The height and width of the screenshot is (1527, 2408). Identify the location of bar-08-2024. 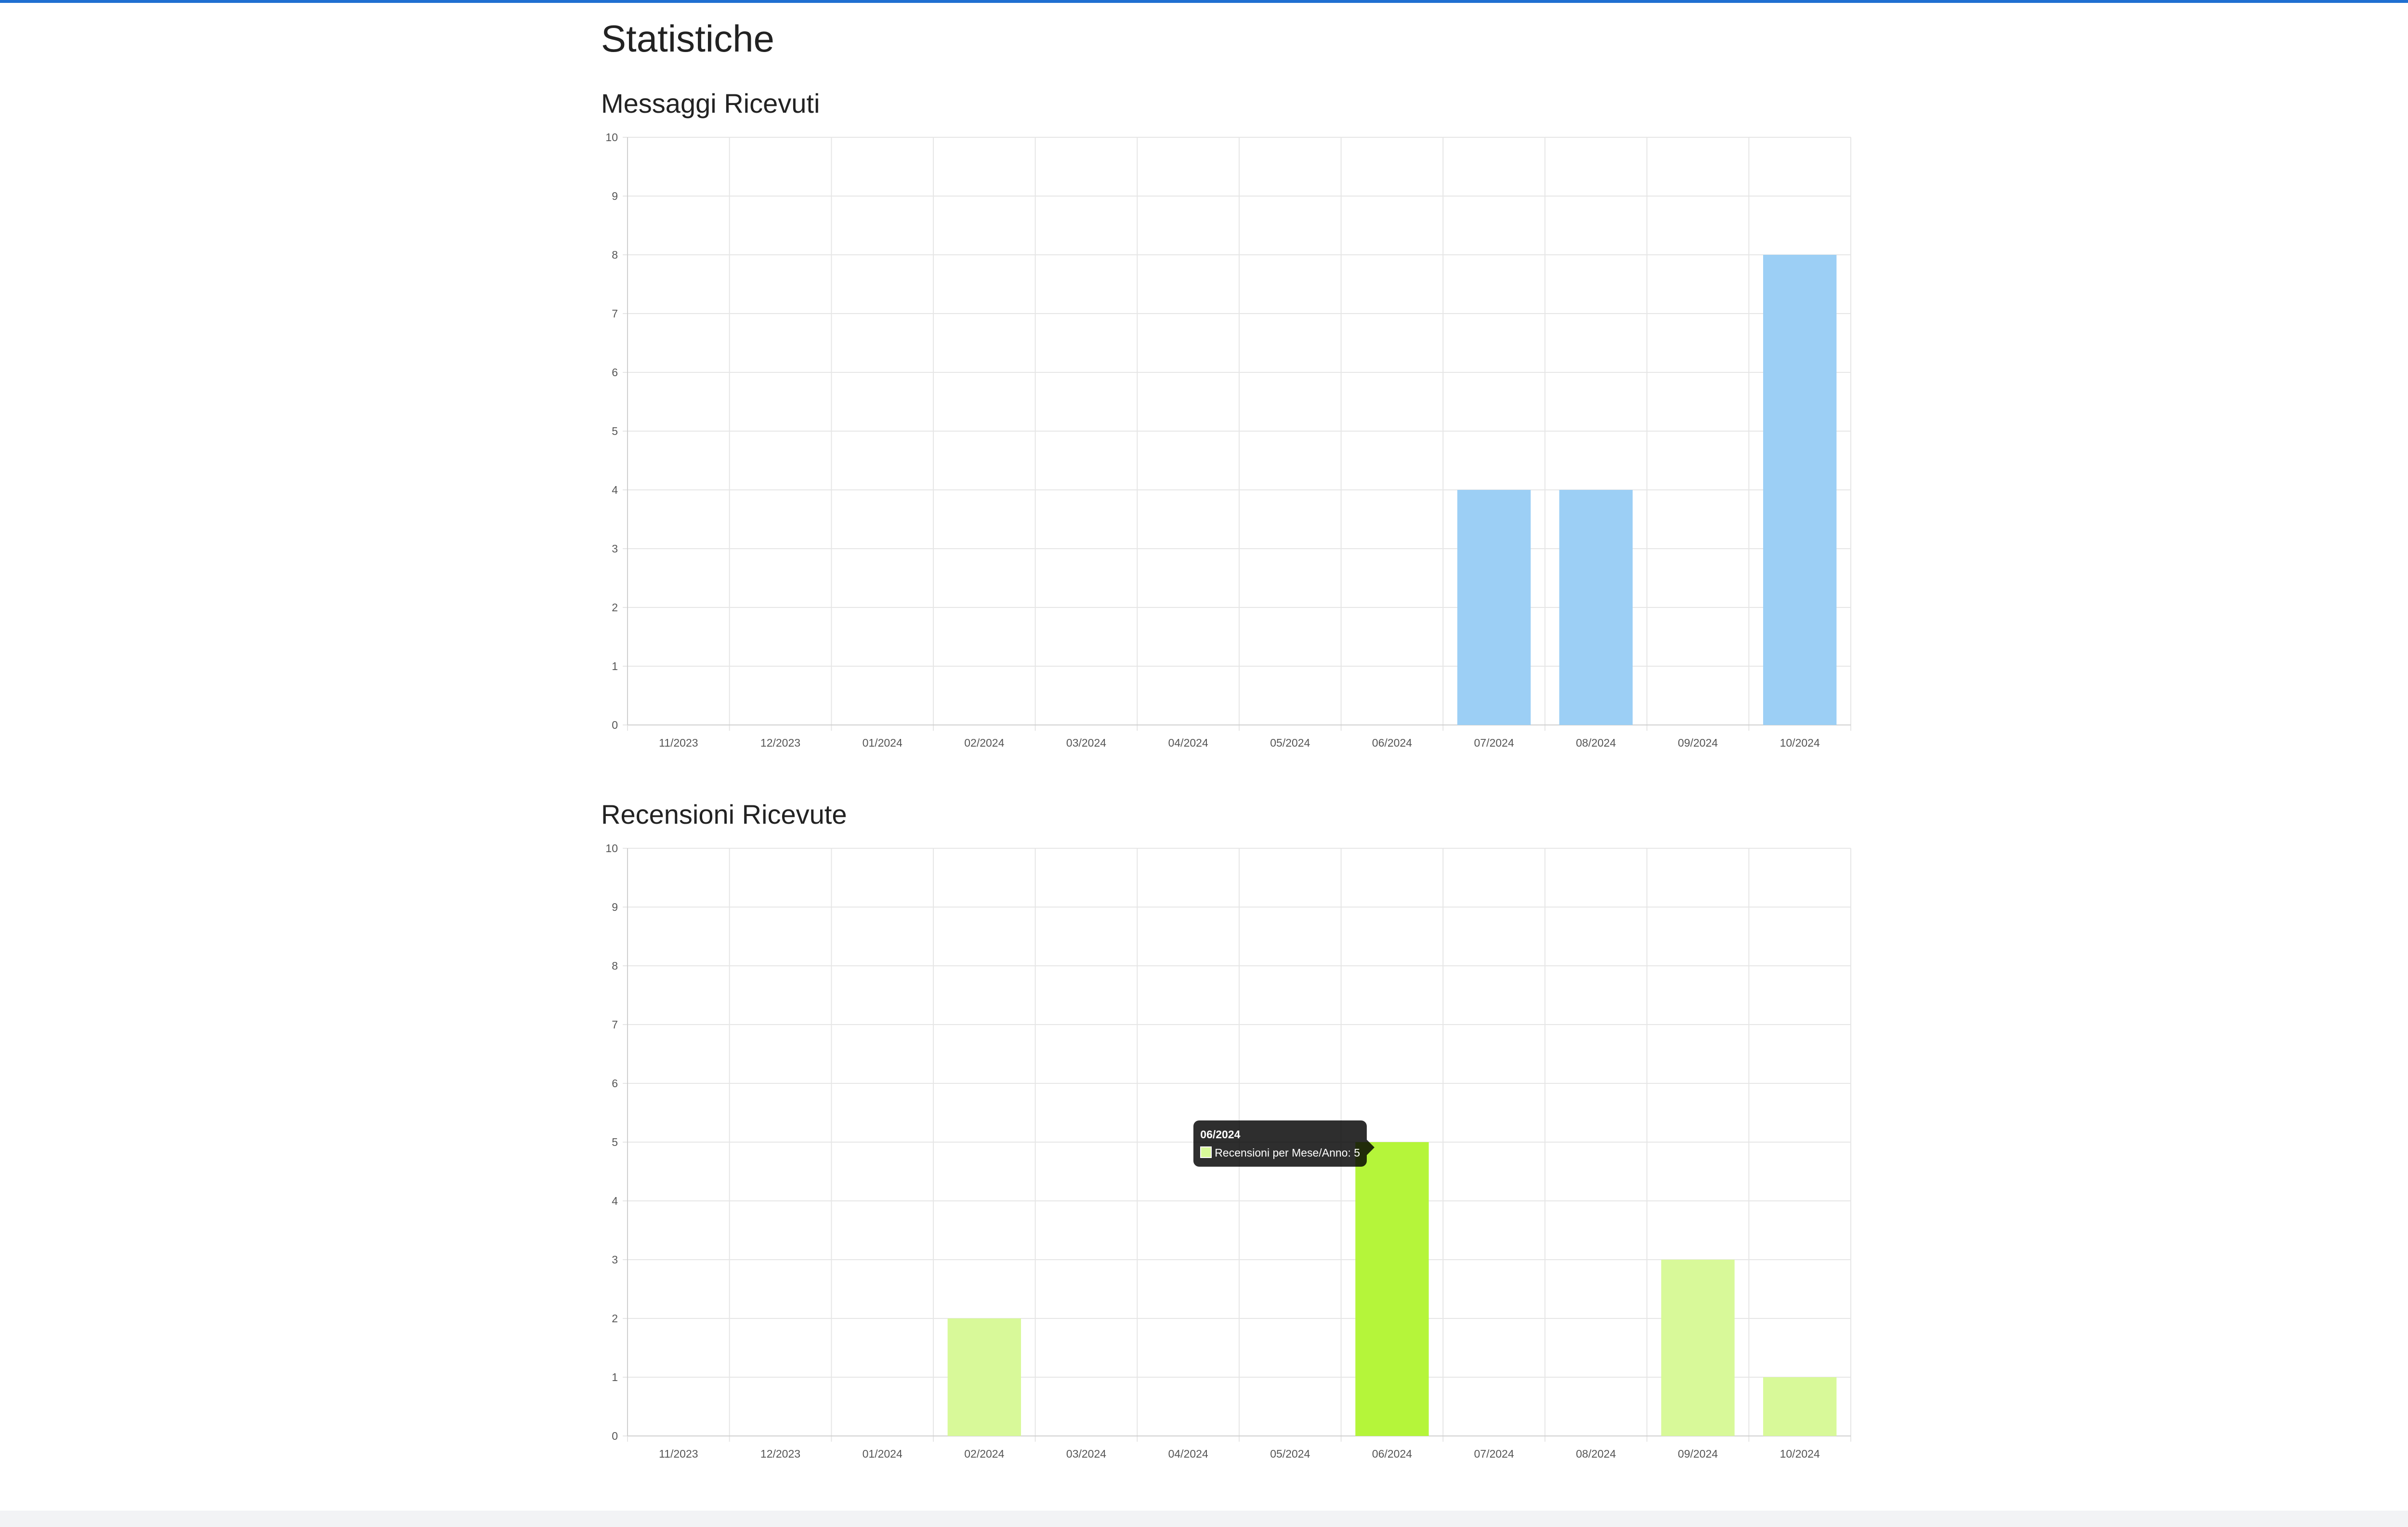
(1596, 607).